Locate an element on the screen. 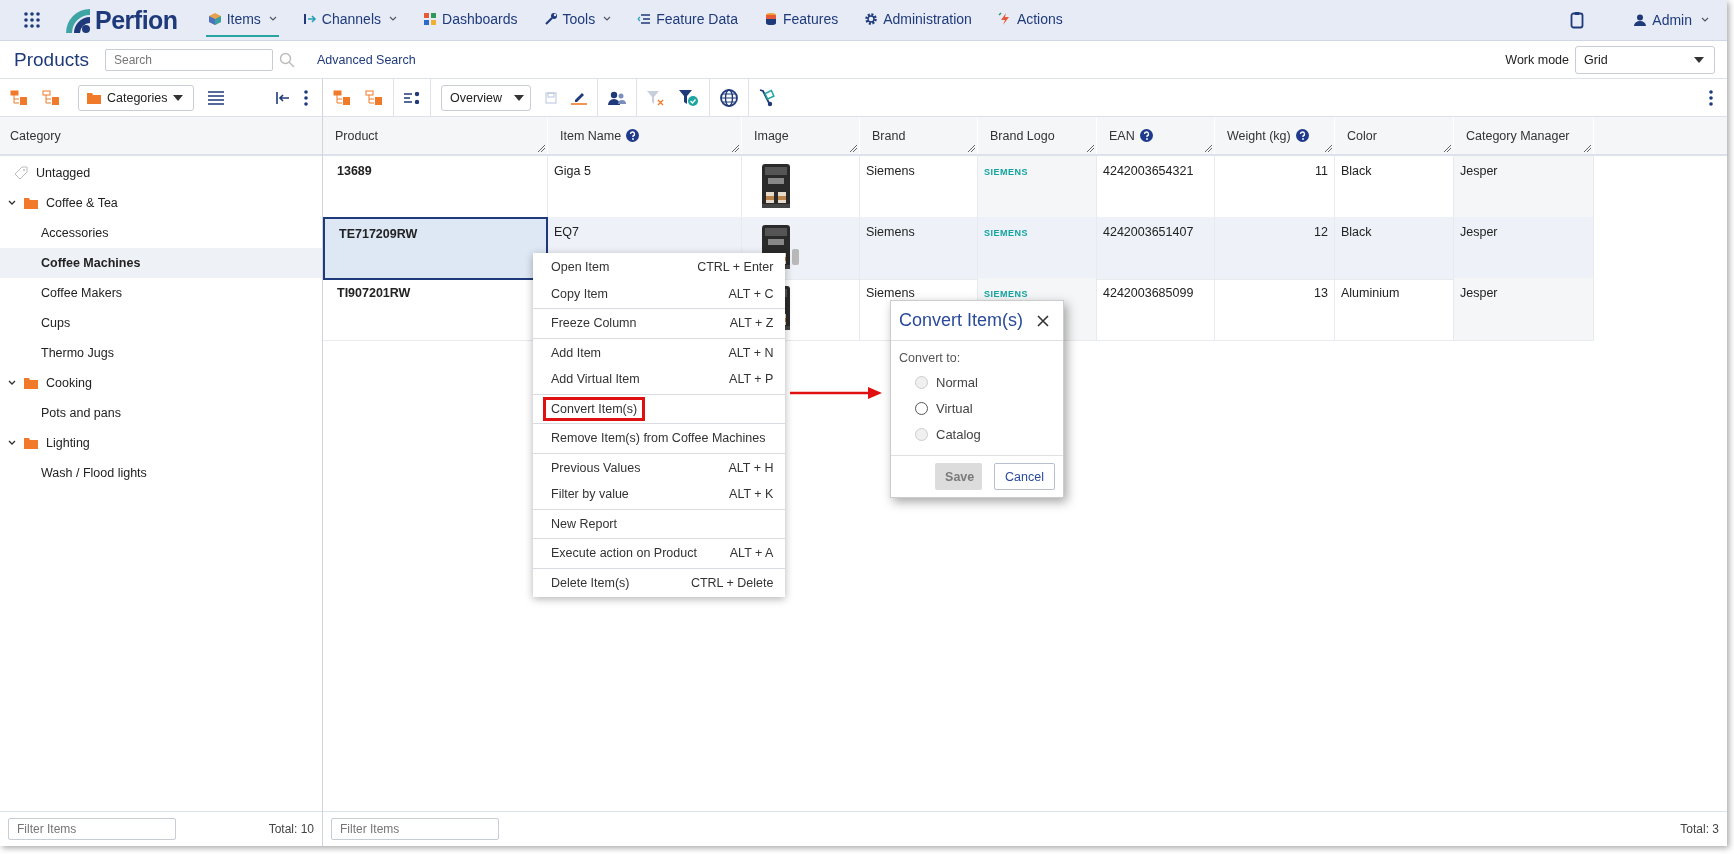 This screenshot has height=854, width=1734. view-dropdown: Overview is located at coordinates (486, 97).